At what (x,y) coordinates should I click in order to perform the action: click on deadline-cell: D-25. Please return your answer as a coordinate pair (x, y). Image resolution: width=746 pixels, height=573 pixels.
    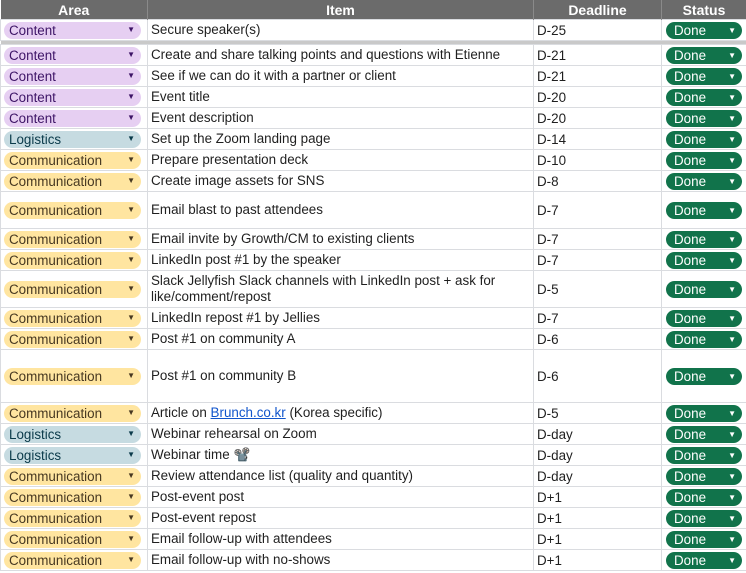
    Looking at the image, I should click on (597, 30).